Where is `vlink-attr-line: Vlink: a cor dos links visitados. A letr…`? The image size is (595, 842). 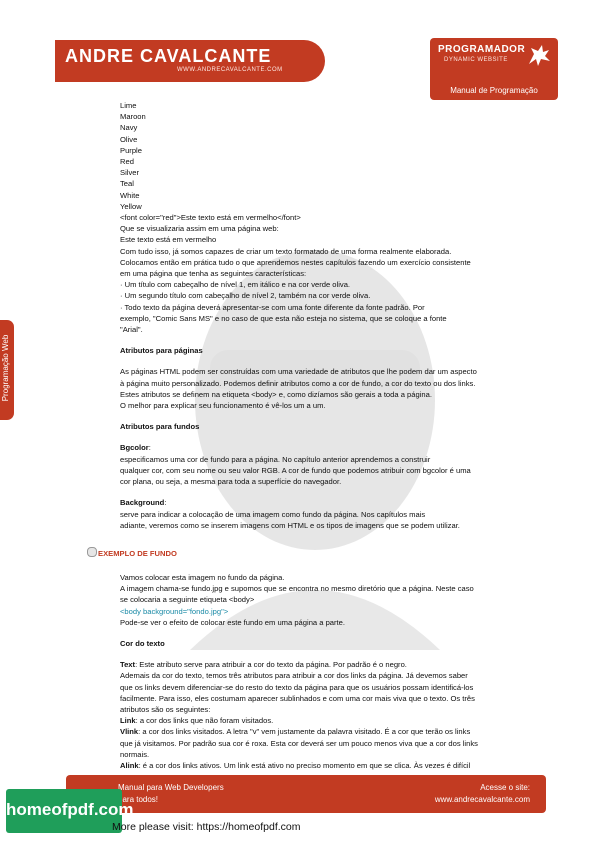 vlink-attr-line: Vlink: a cor dos links visitados. A letr… is located at coordinates (320, 731).